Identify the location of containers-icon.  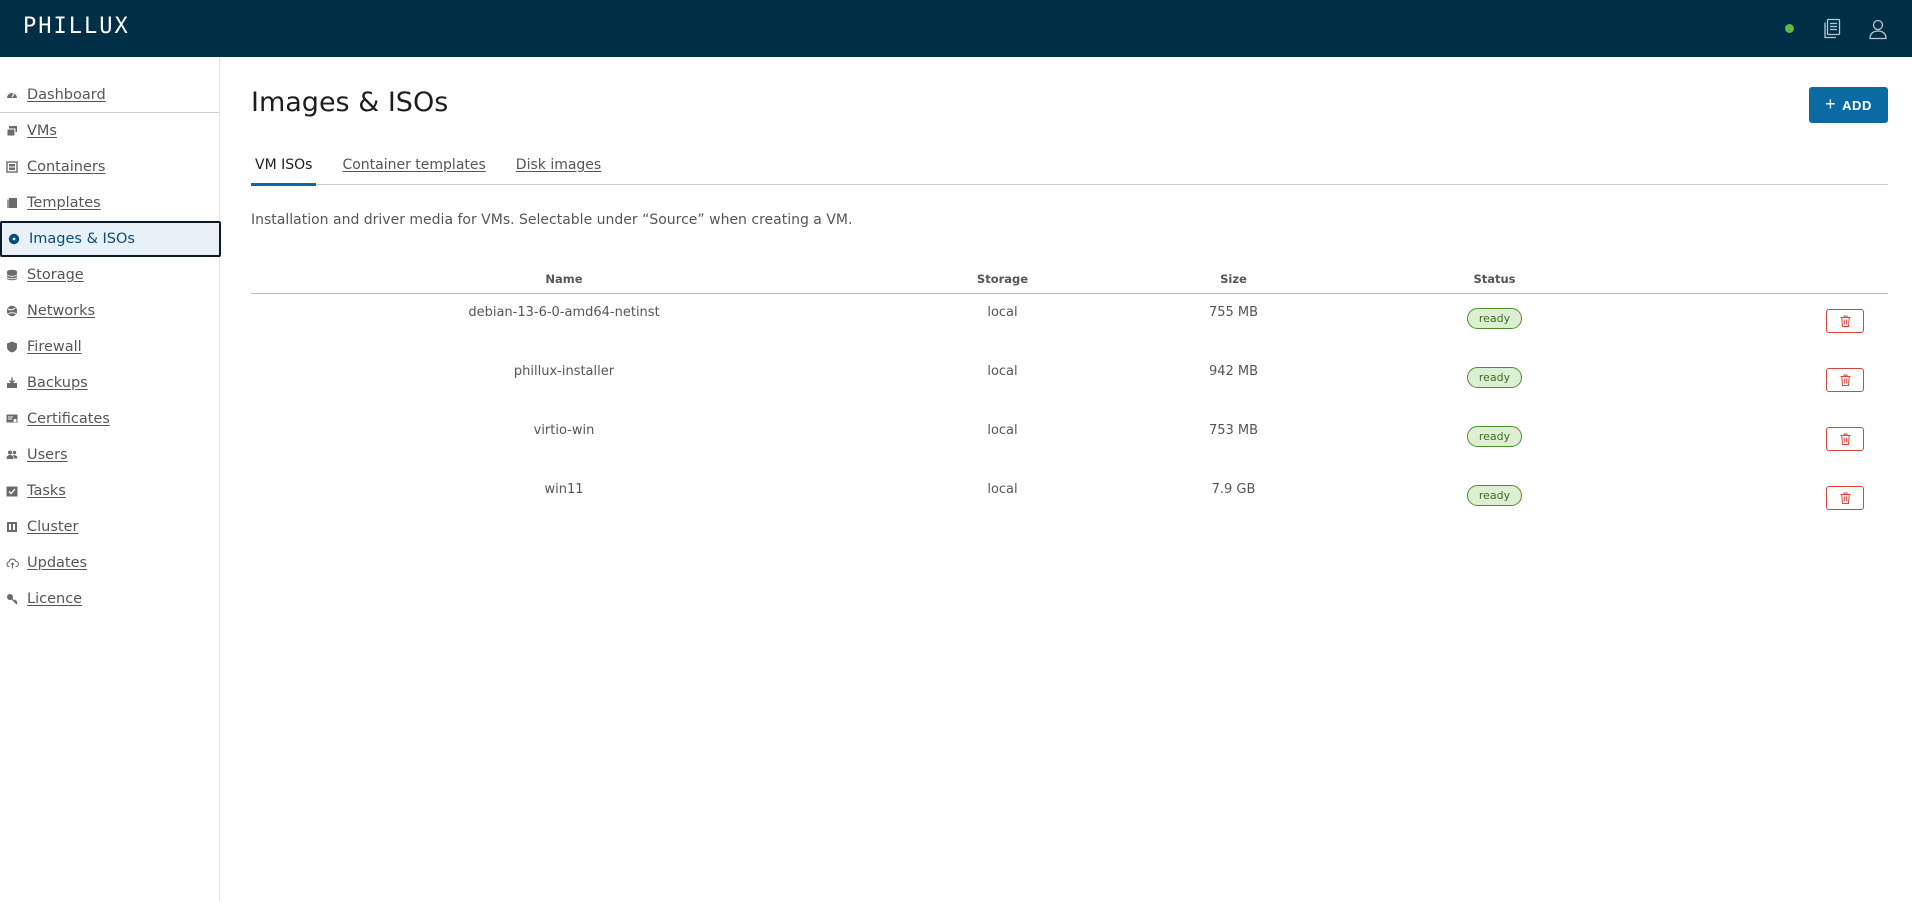
(12, 167).